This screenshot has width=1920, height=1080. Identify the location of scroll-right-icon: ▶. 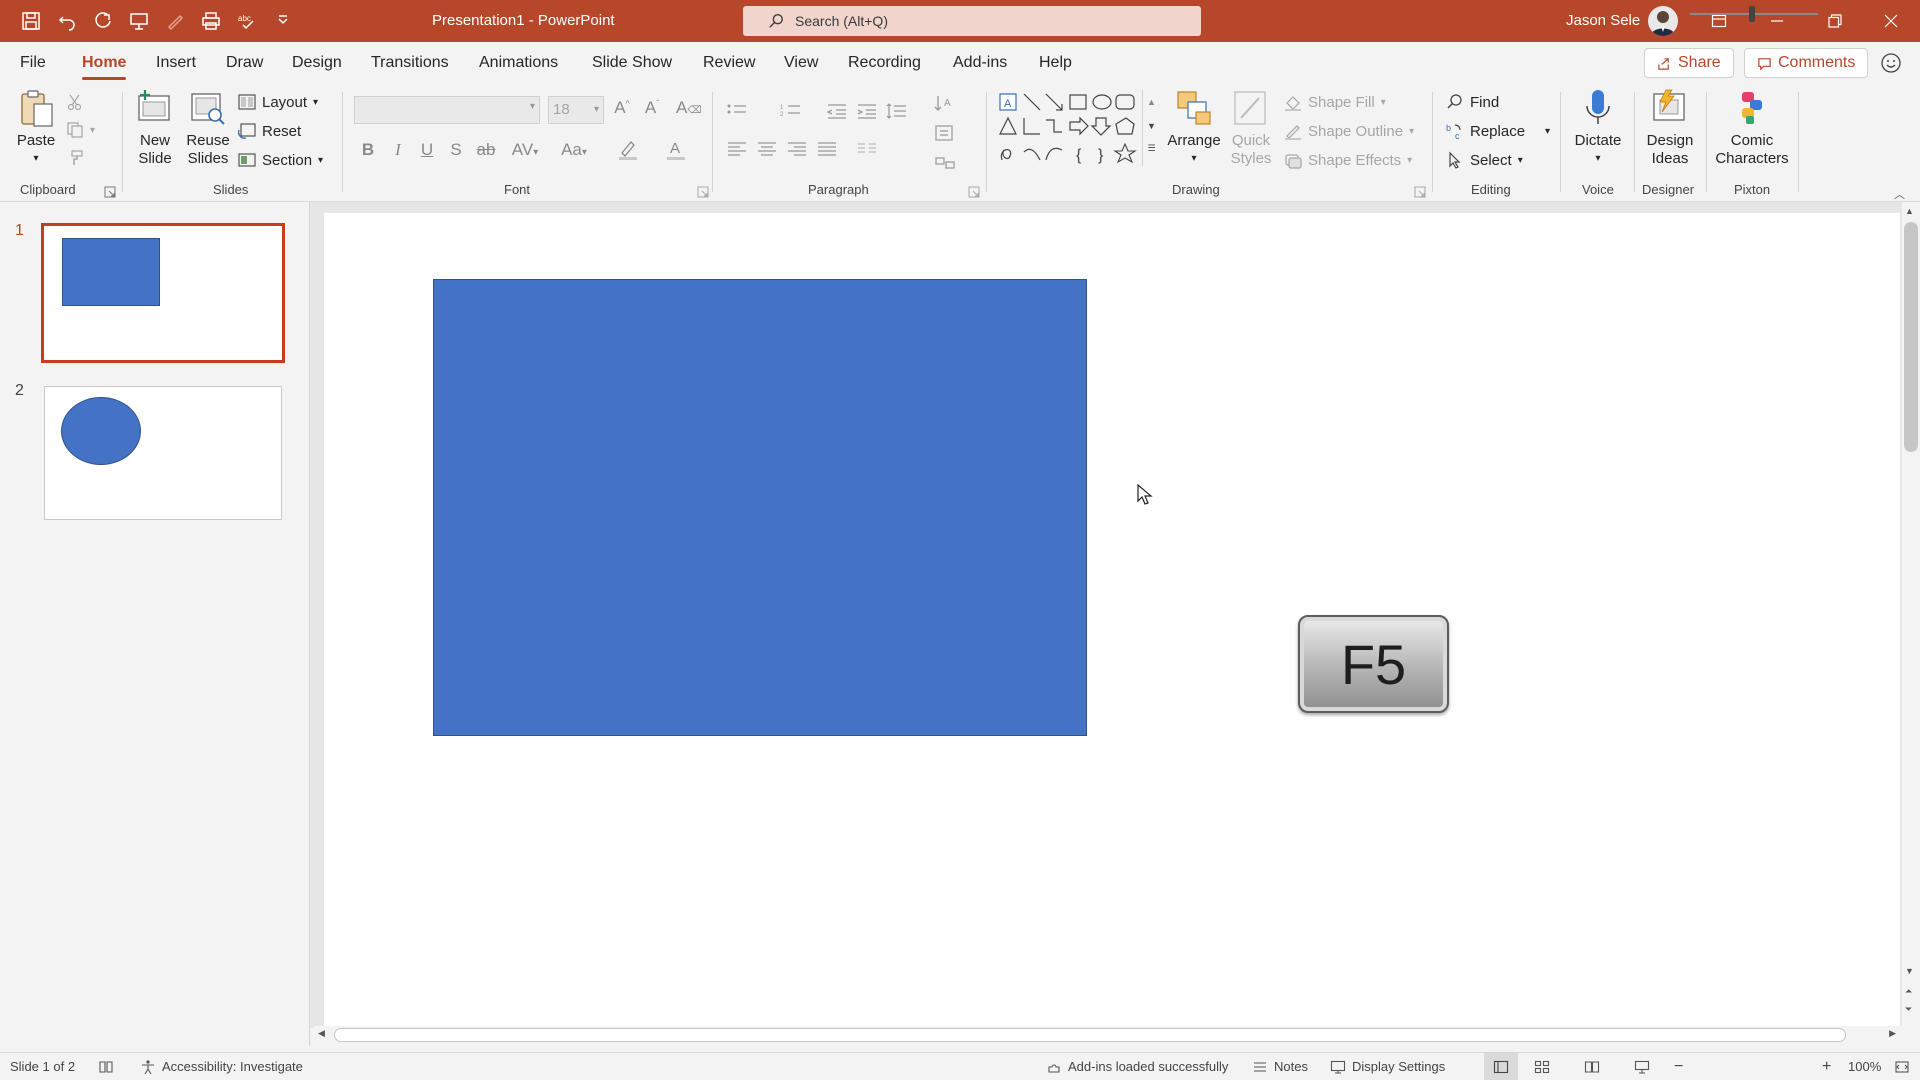
(1892, 1033).